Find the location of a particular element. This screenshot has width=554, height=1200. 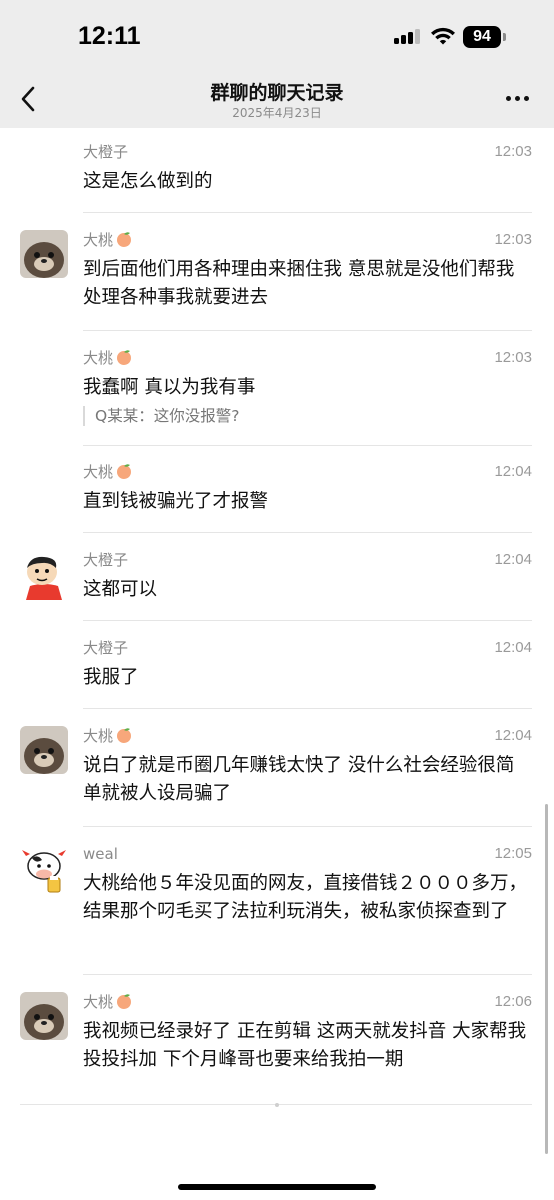

message-text: 直到钱被骗光了才报警 is located at coordinates (176, 501).